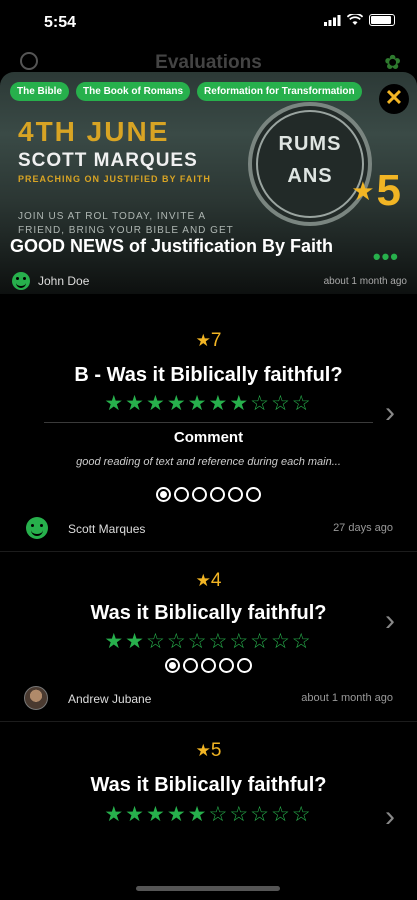 This screenshot has height=900, width=417. What do you see at coordinates (386, 257) in the screenshot?
I see `more-options-icon: •••` at bounding box center [386, 257].